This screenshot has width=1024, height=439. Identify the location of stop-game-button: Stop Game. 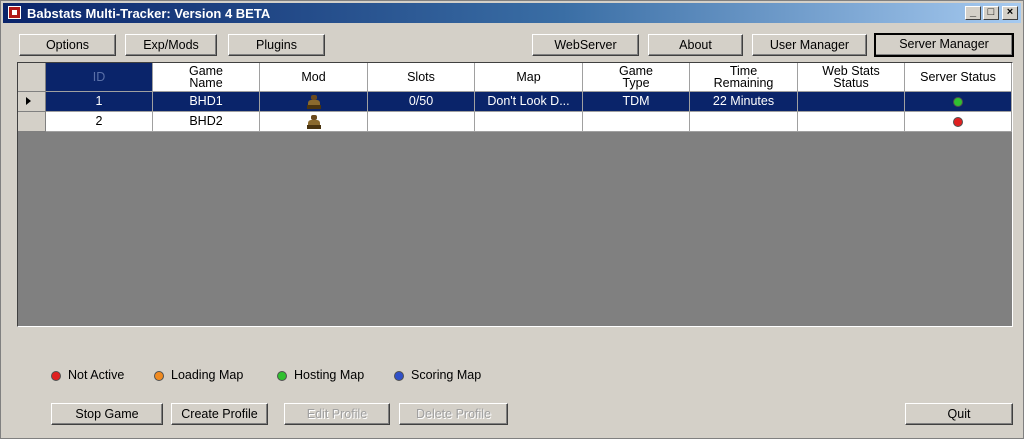
(107, 414).